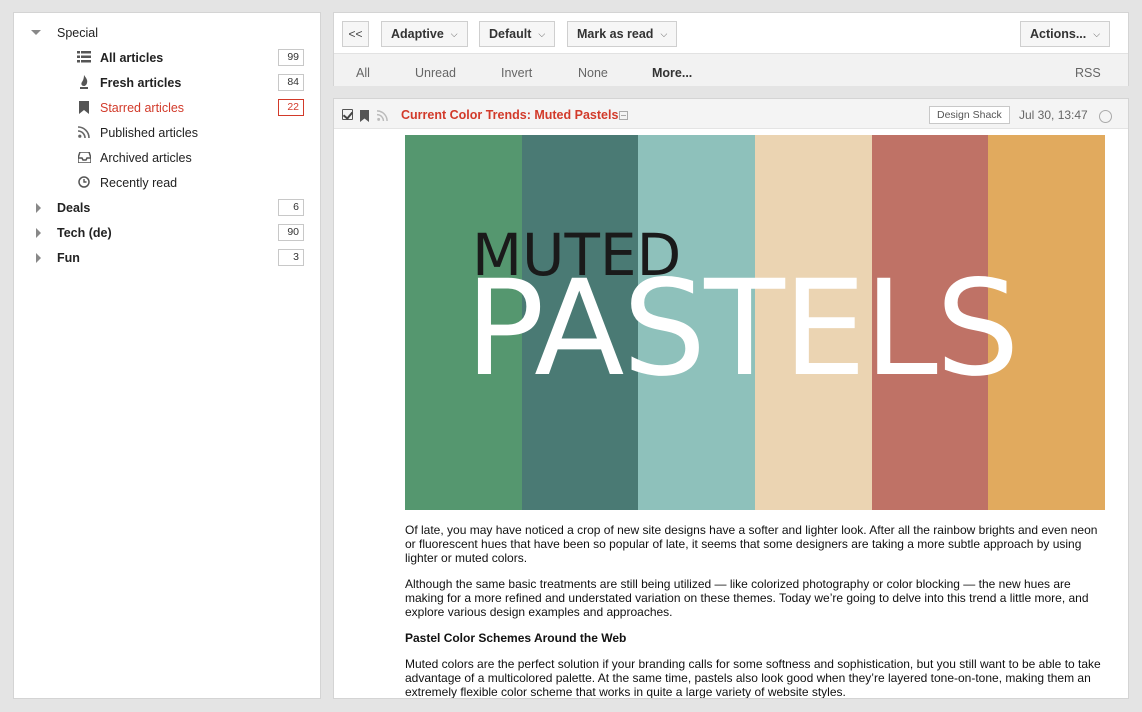 The image size is (1142, 712). I want to click on feed-label: All articles, so click(132, 57).